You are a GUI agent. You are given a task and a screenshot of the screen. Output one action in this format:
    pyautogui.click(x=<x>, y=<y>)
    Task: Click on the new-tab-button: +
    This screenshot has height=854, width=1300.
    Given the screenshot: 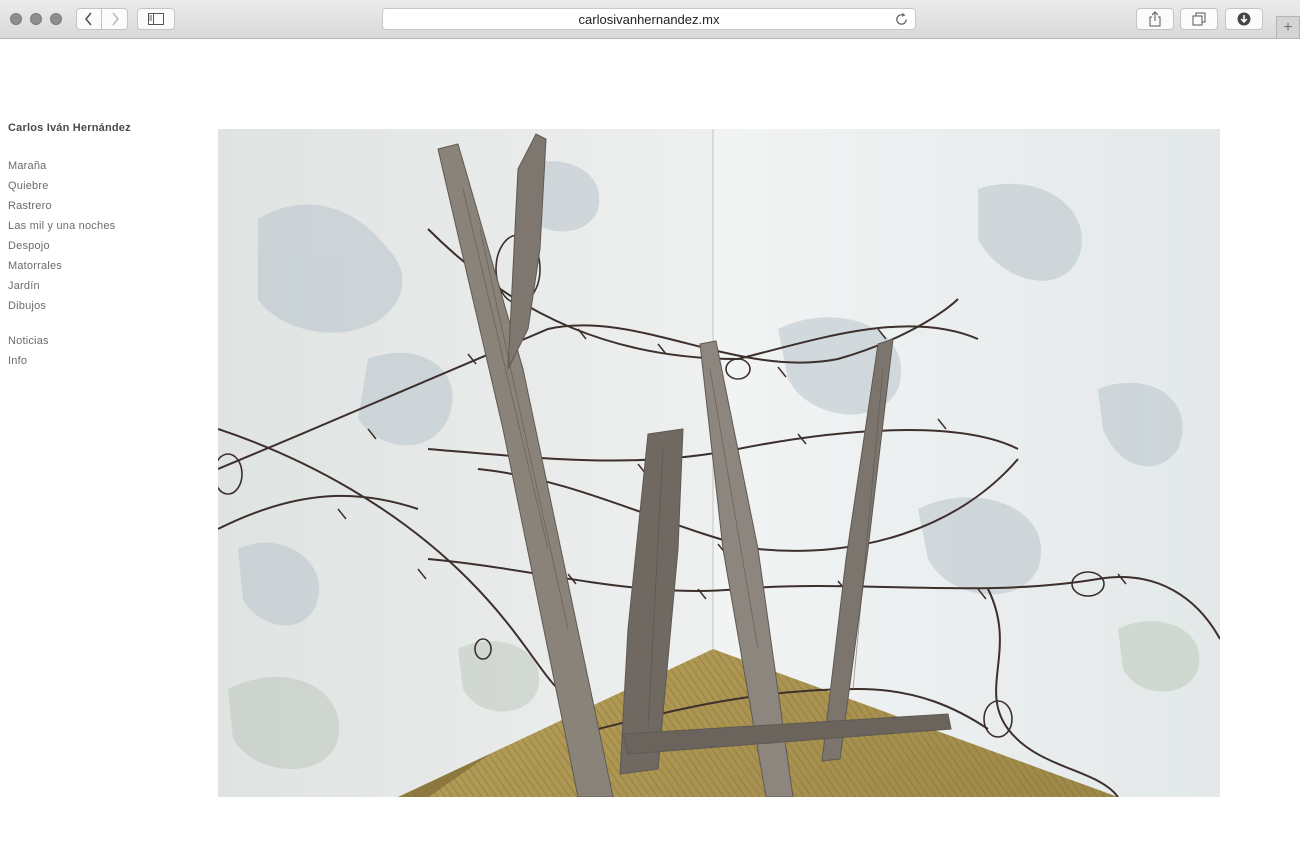 What is the action you would take?
    pyautogui.click(x=1288, y=27)
    